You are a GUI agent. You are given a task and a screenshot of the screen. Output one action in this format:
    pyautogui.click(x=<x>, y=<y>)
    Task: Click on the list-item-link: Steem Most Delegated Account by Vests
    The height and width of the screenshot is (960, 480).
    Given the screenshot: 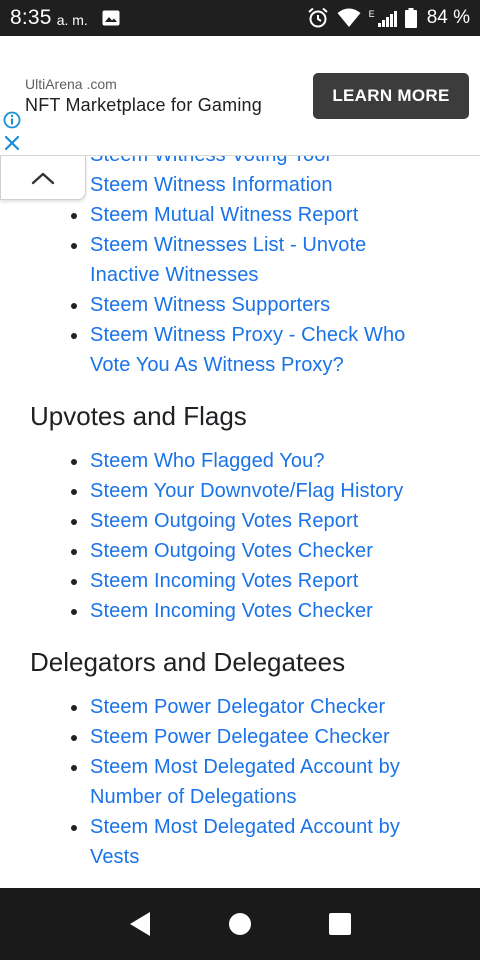 What is the action you would take?
    pyautogui.click(x=240, y=842)
    